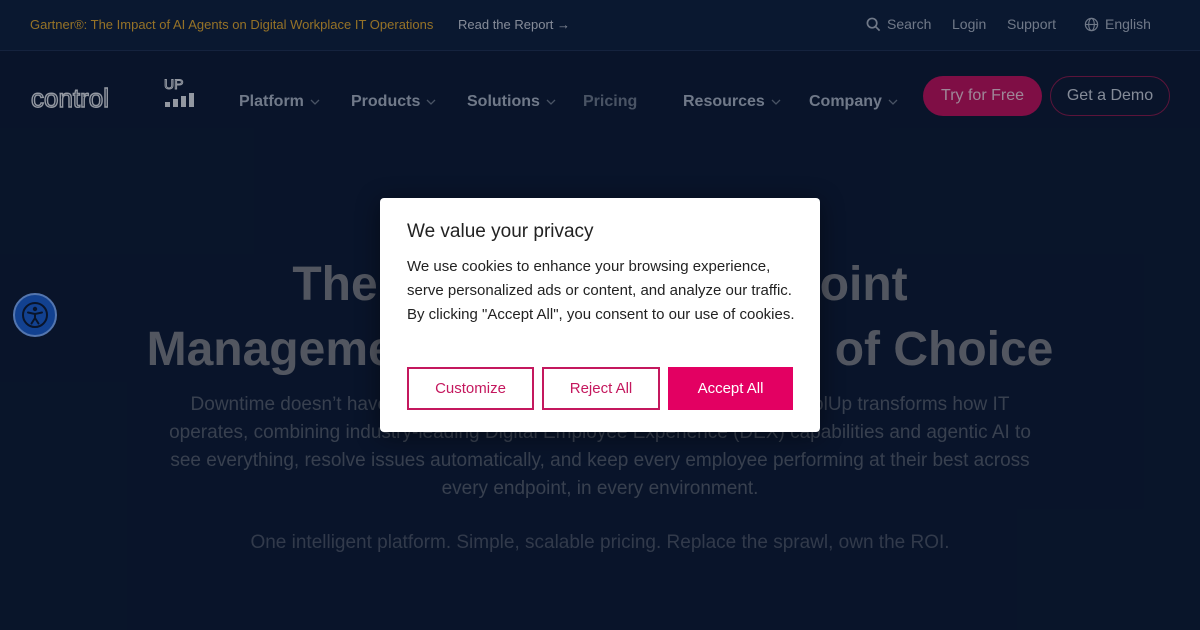  What do you see at coordinates (601, 388) in the screenshot?
I see `reject-all-button: Reject All` at bounding box center [601, 388].